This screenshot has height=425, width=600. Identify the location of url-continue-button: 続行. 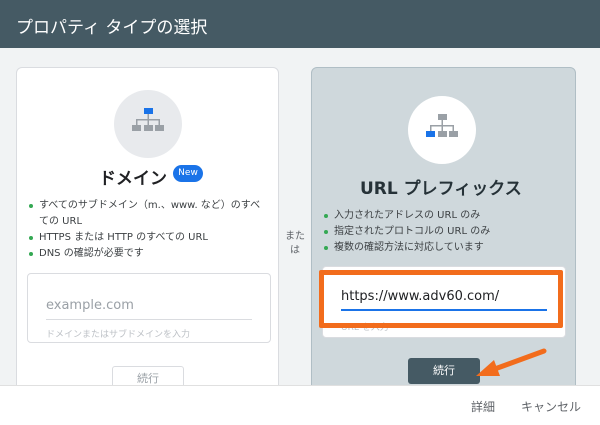
(444, 371).